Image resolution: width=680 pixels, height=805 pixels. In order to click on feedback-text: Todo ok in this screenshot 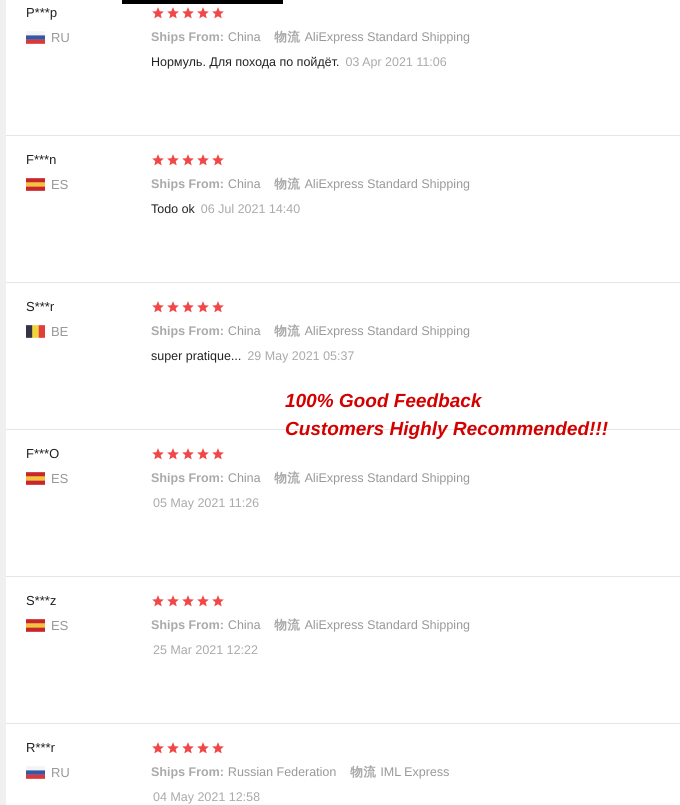, I will do `click(173, 209)`.